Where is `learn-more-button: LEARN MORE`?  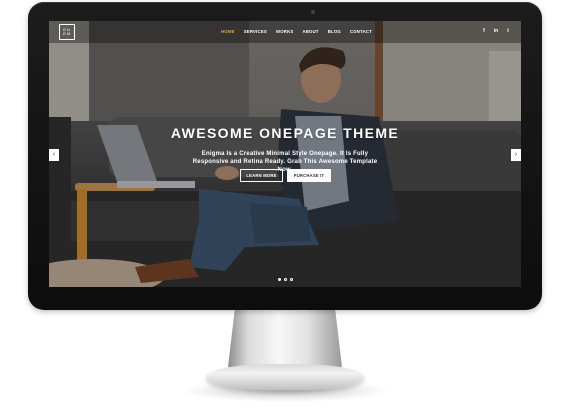 learn-more-button: LEARN MORE is located at coordinates (261, 175).